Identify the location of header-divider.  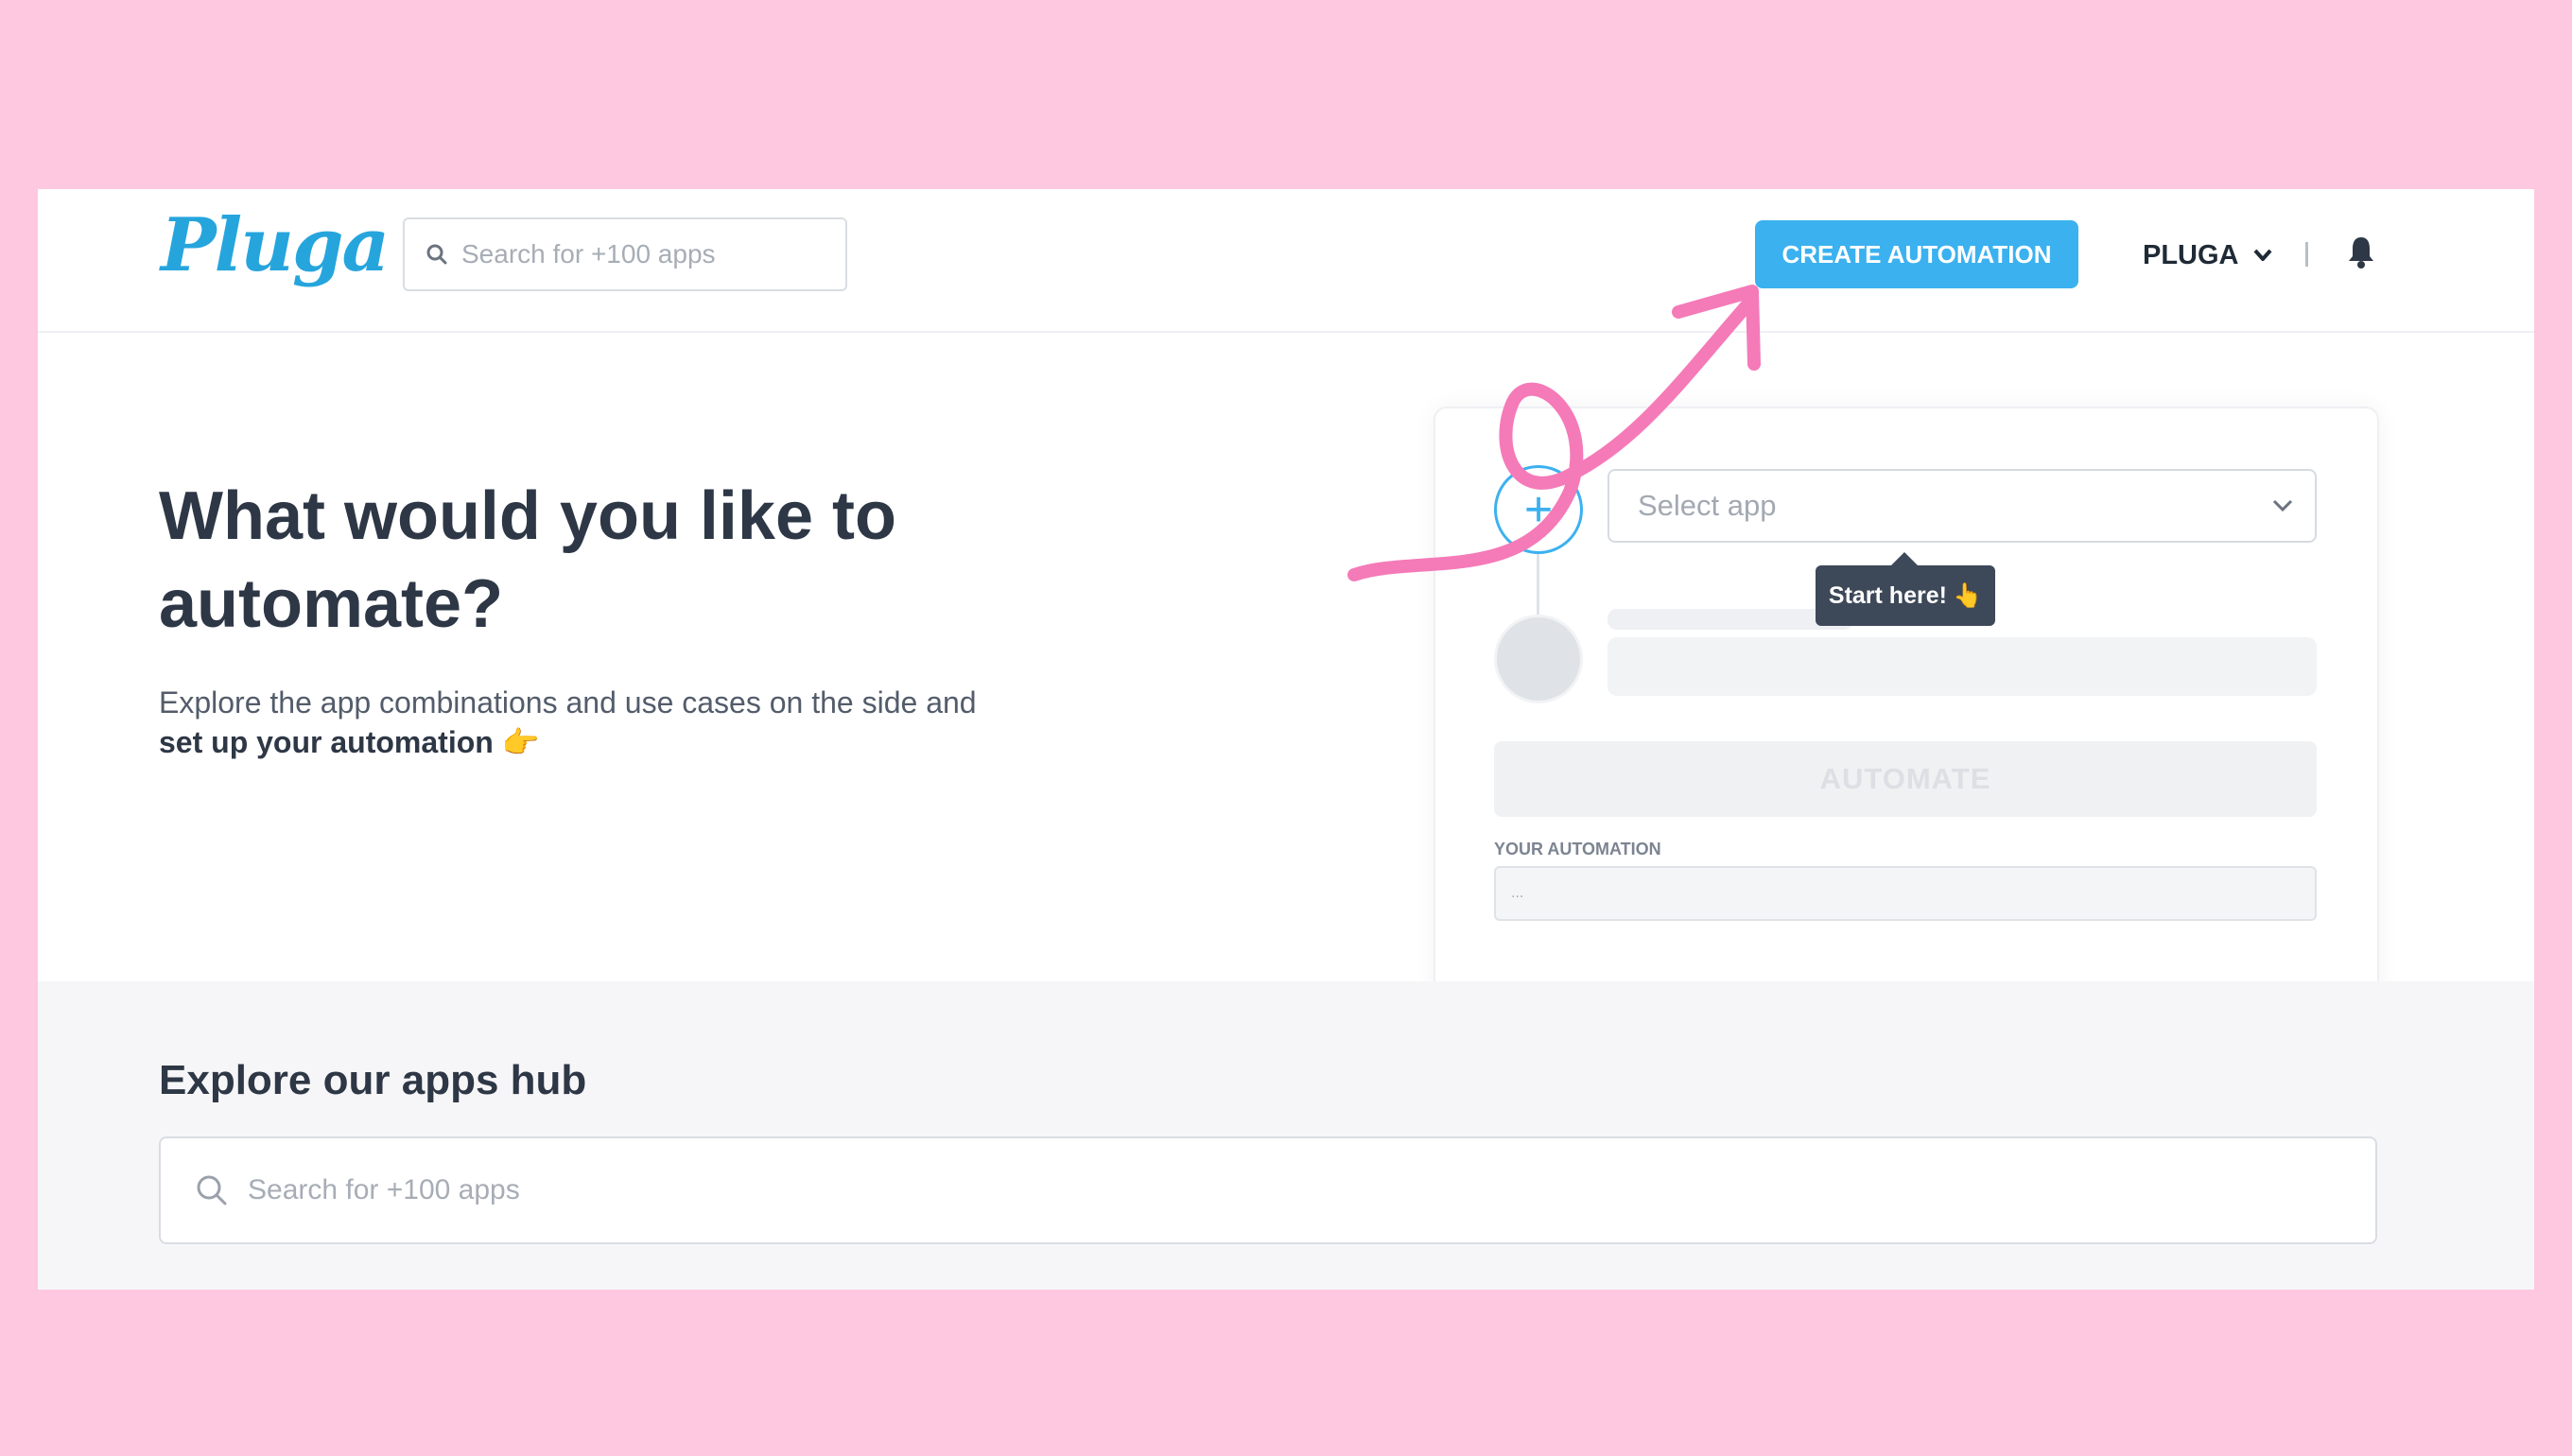
(2306, 254).